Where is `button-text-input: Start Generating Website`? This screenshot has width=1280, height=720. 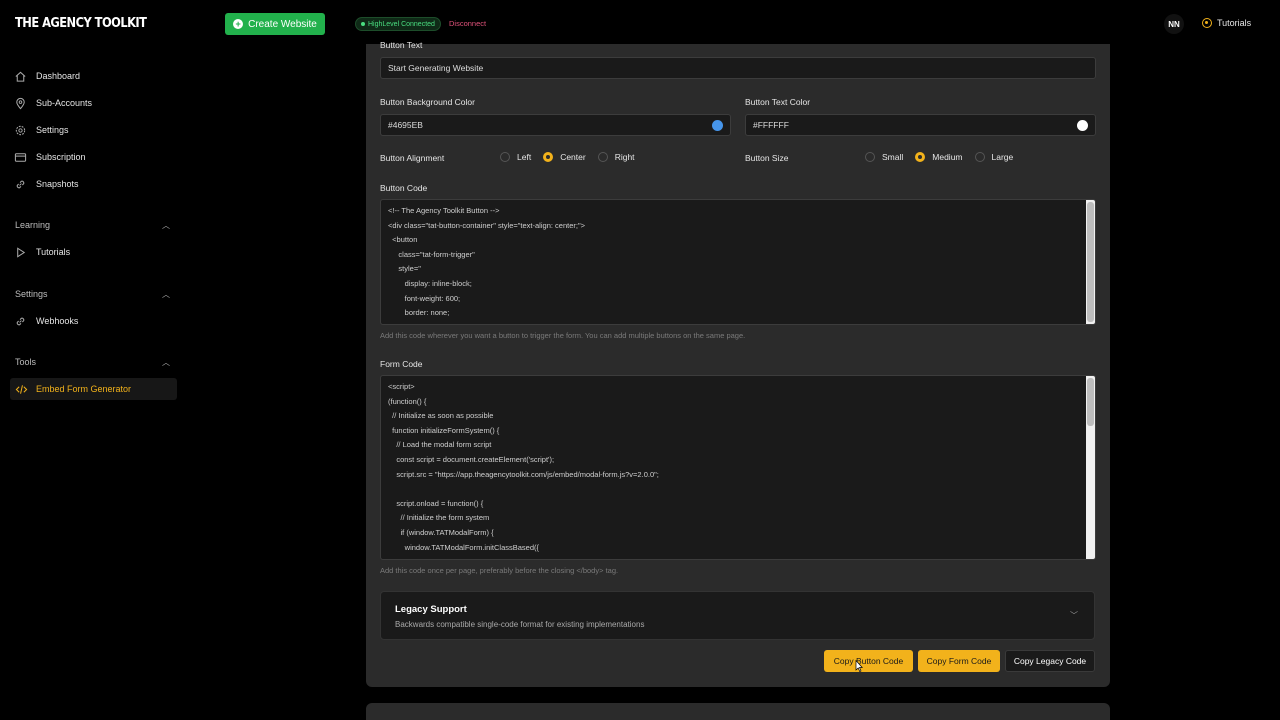 button-text-input: Start Generating Website is located at coordinates (738, 68).